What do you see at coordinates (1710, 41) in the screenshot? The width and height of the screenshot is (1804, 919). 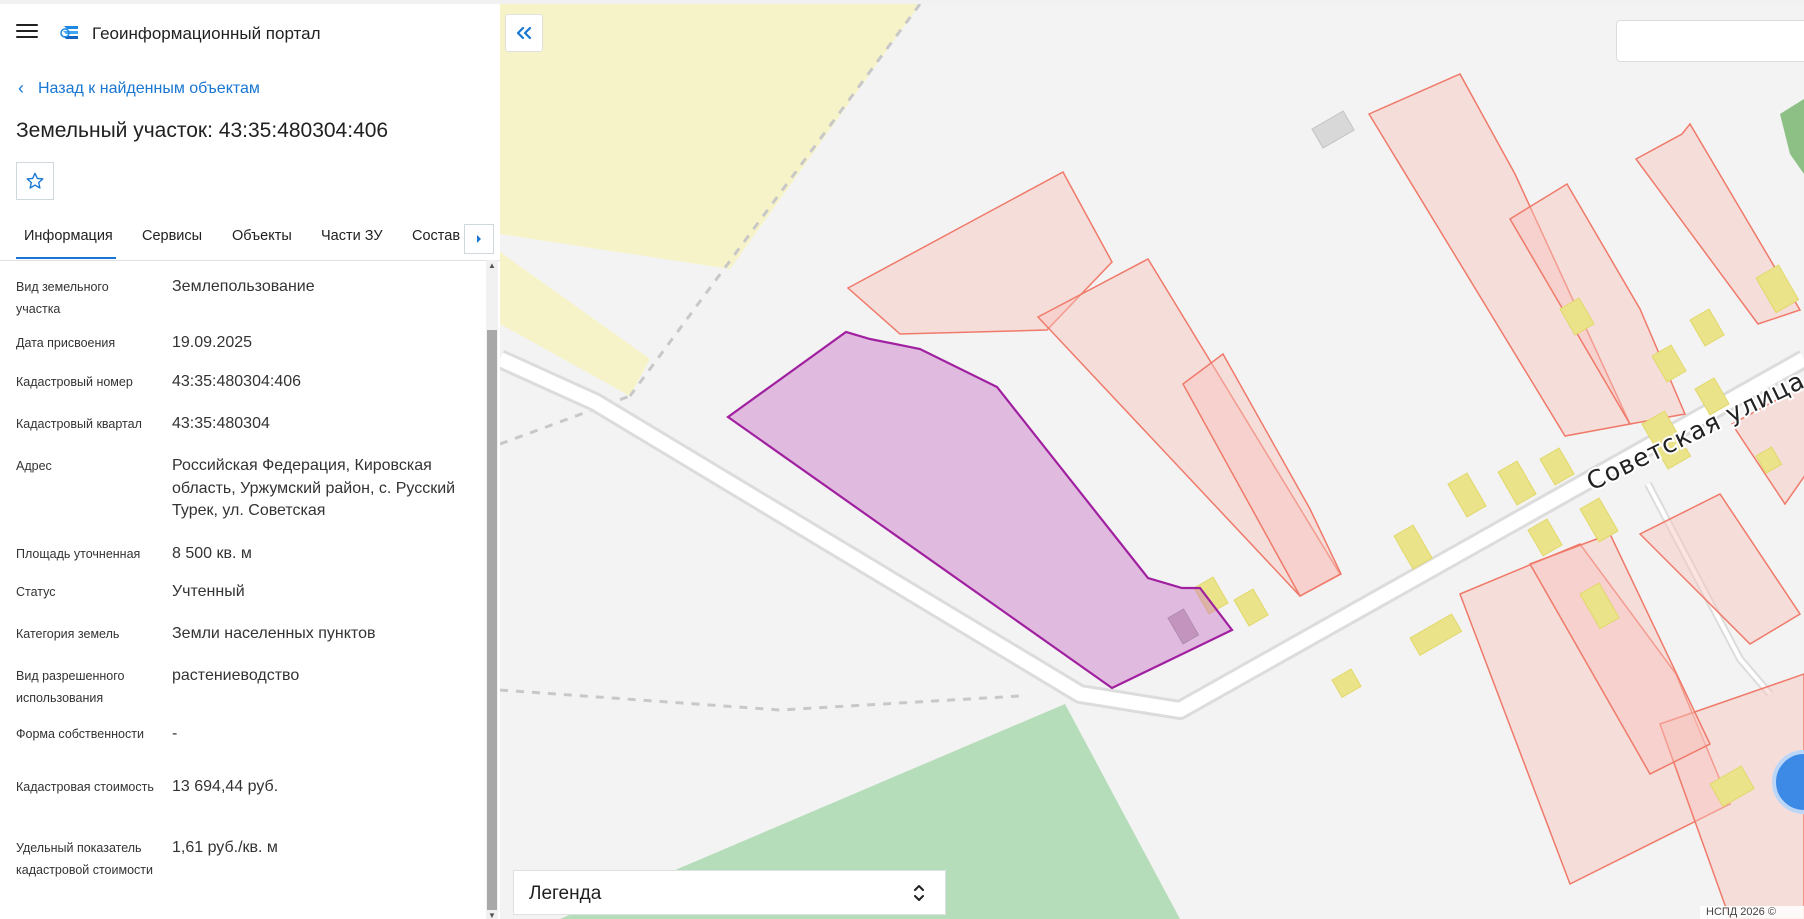 I see `map-search-input` at bounding box center [1710, 41].